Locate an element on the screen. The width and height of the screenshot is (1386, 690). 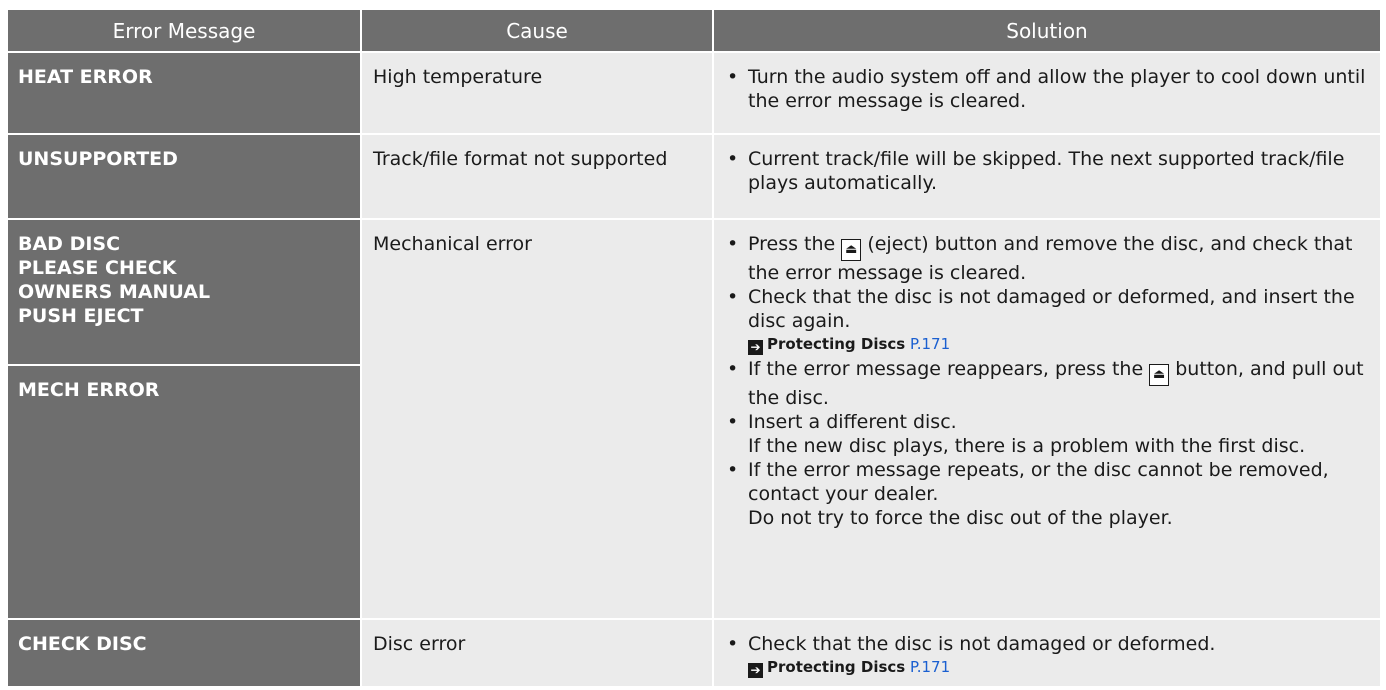
error-message-line: PLEASE CHECK is located at coordinates (97, 268).